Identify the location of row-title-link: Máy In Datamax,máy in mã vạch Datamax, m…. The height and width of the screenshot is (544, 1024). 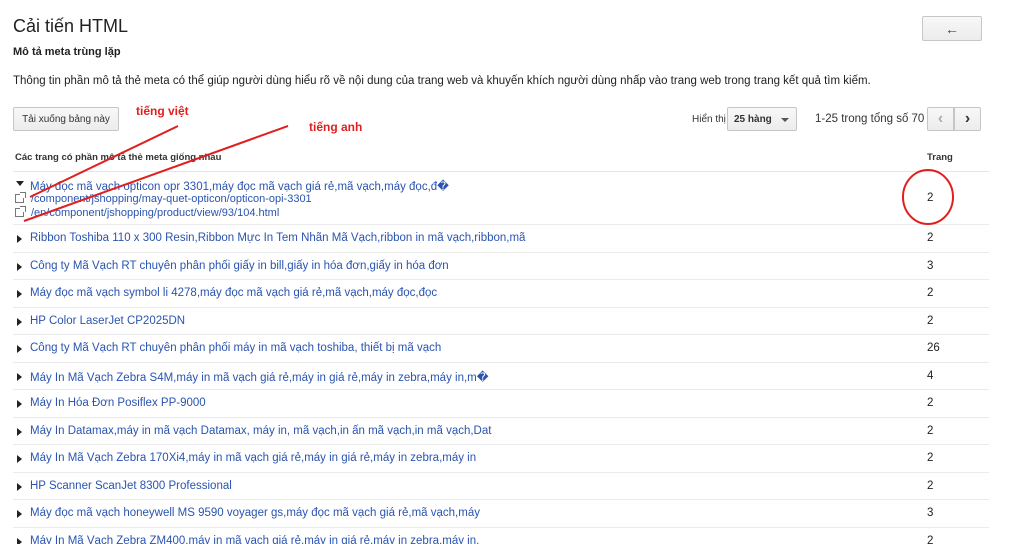
(260, 431).